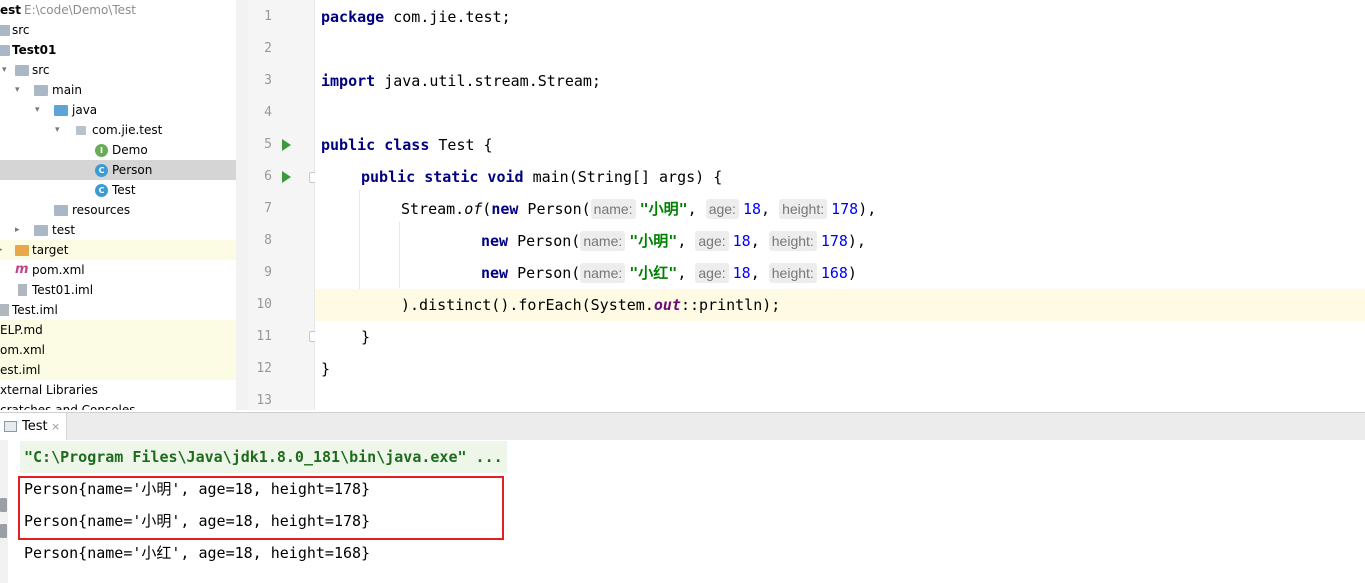  What do you see at coordinates (268, 144) in the screenshot?
I see `line-number: 5` at bounding box center [268, 144].